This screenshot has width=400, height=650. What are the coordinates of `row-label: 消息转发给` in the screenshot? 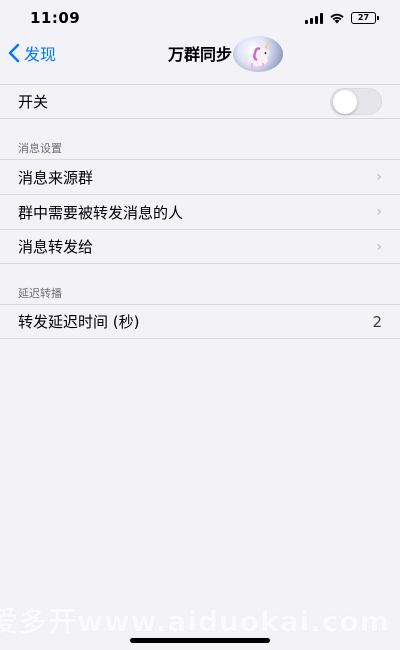 It's located at (56, 247).